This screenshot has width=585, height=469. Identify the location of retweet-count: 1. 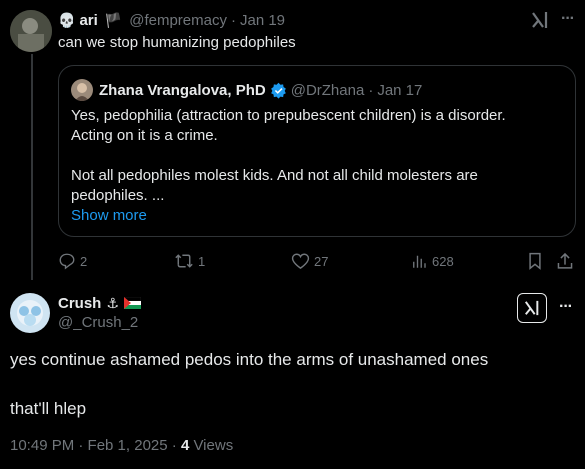
(202, 261).